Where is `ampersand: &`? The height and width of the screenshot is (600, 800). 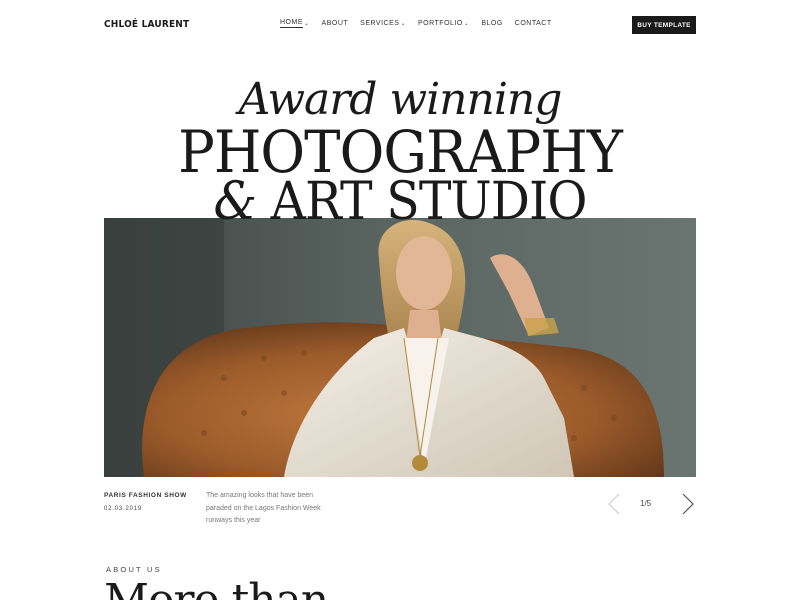
ampersand: & is located at coordinates (235, 202).